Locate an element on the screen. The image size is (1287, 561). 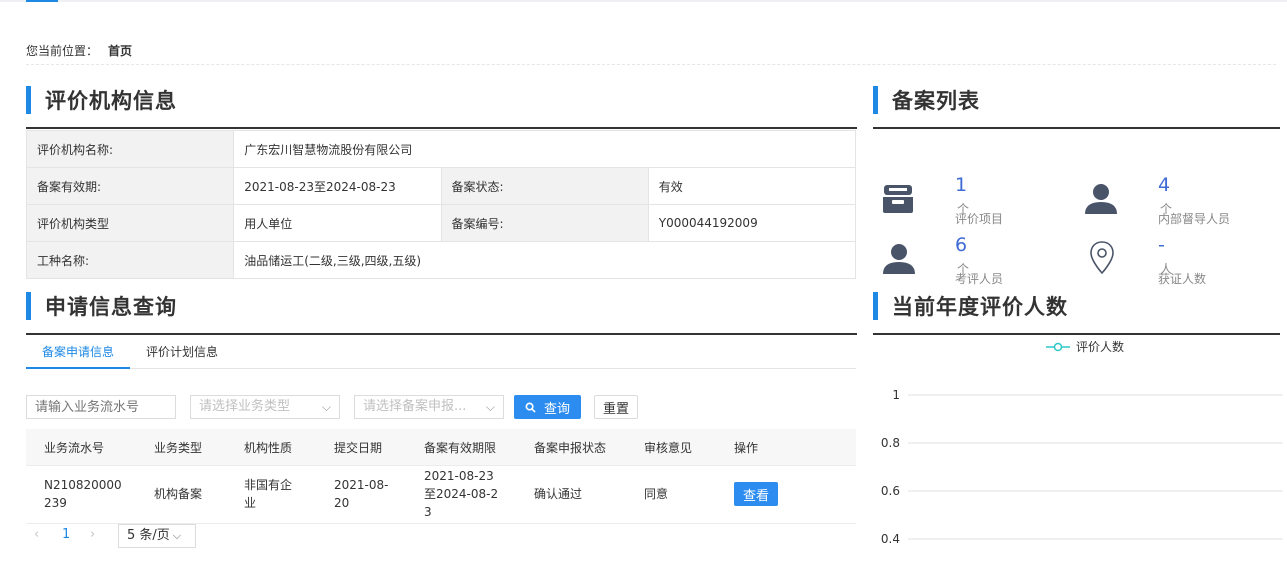
view-button: 查看 is located at coordinates (756, 494).